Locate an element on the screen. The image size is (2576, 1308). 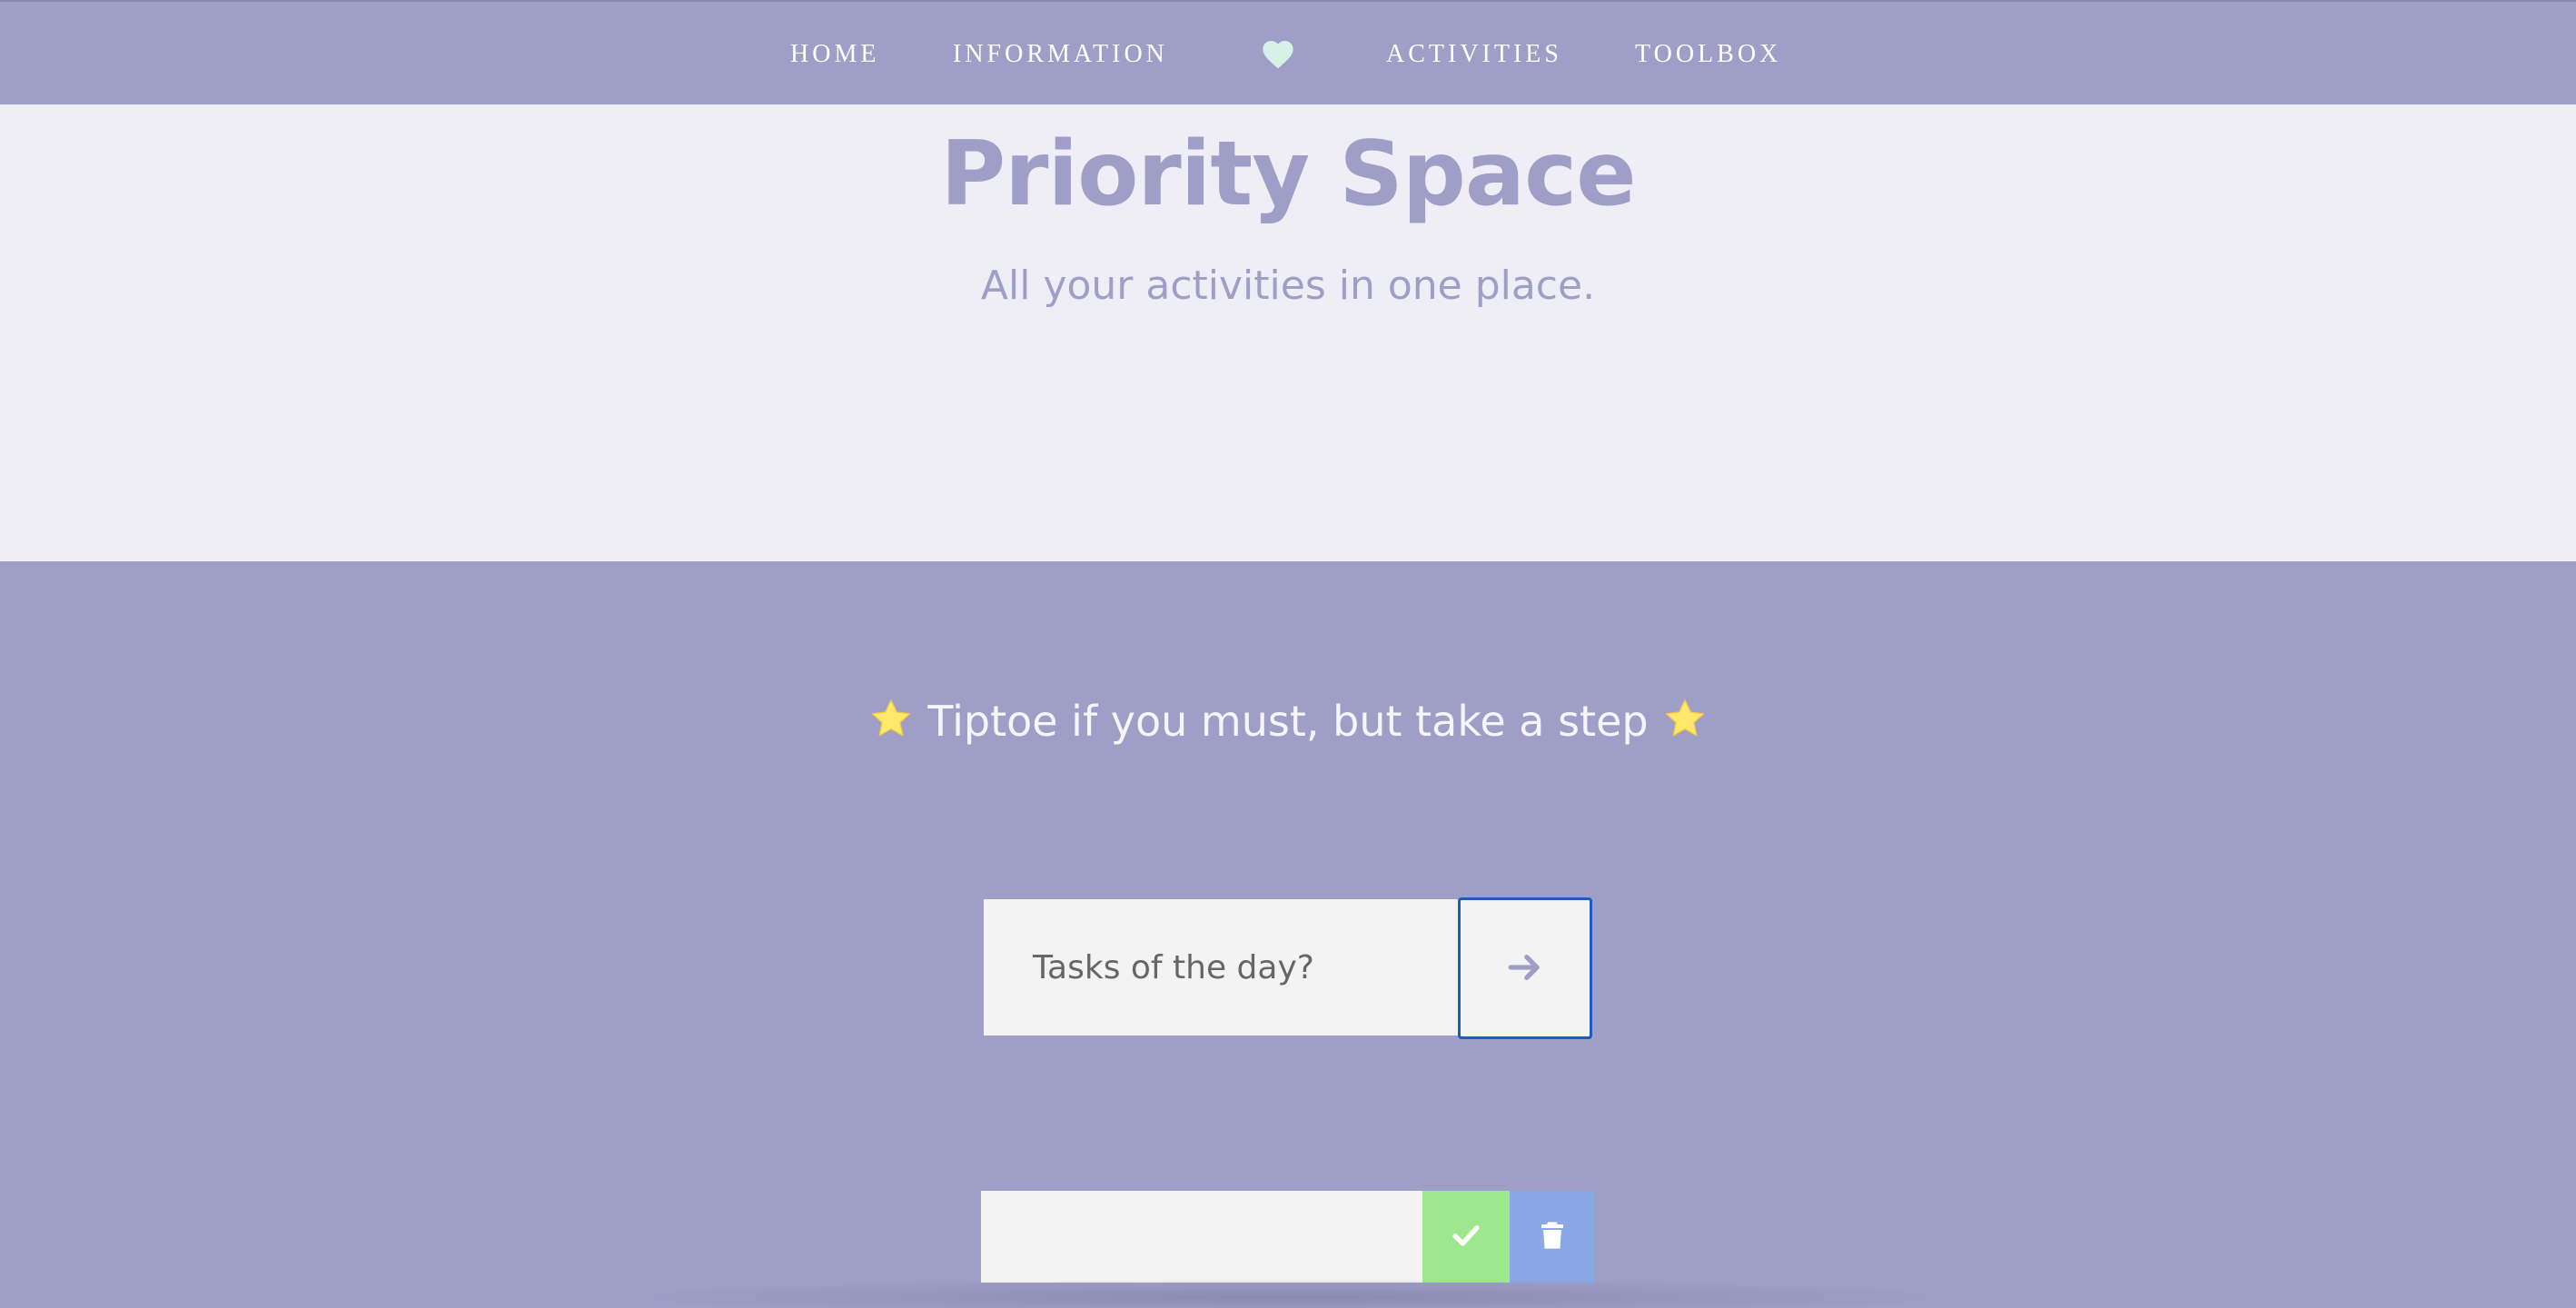
page-subtitle: All your activities in one place. is located at coordinates (1288, 286).